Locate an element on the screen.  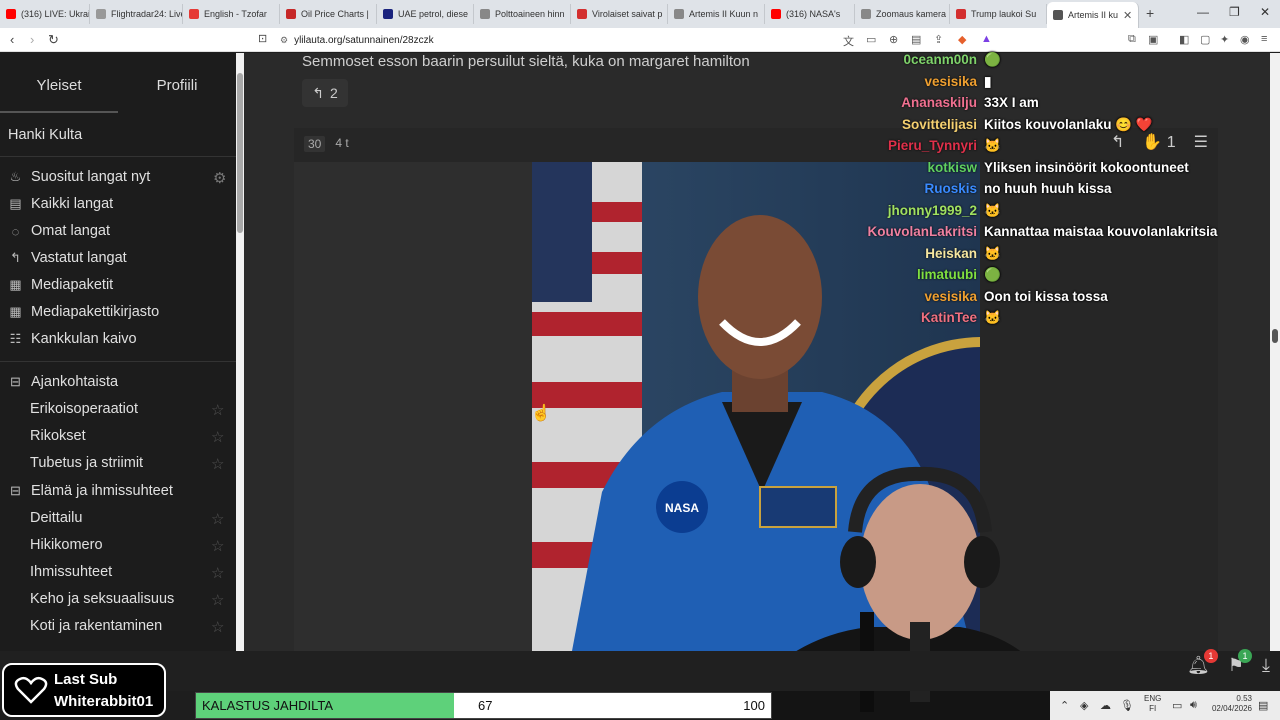
leo-icon: ✦ is located at coordinates (1224, 39).